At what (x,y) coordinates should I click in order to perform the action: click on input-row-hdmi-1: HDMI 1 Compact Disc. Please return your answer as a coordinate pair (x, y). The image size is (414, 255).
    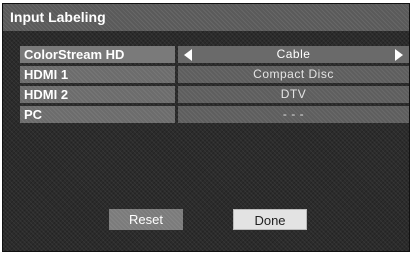
    Looking at the image, I should click on (214, 74).